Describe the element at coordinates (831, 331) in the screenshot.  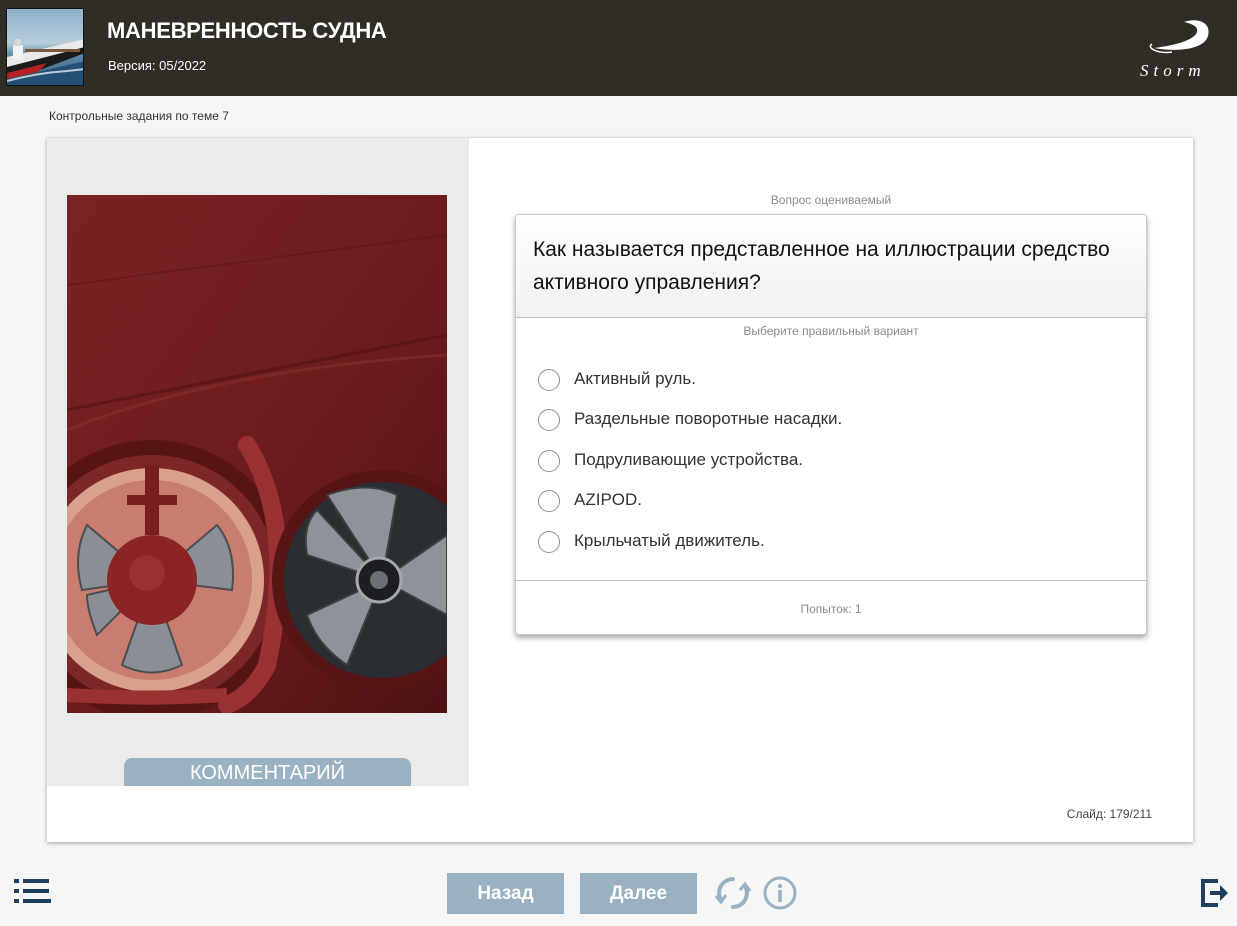
I see `answer-hint: Выберите правильный вариант` at that location.